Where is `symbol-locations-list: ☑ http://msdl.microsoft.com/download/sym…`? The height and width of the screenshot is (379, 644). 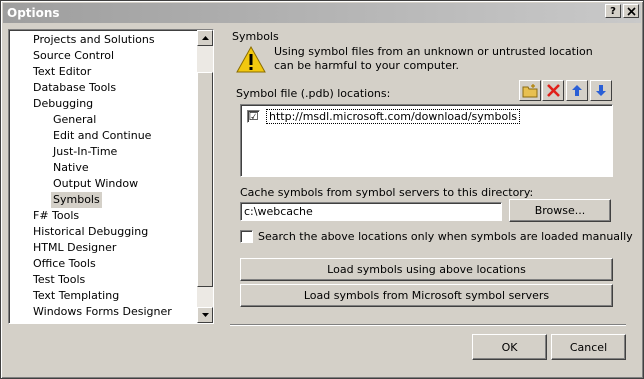 symbol-locations-list: ☑ http://msdl.microsoft.com/download/sym… is located at coordinates (426, 140).